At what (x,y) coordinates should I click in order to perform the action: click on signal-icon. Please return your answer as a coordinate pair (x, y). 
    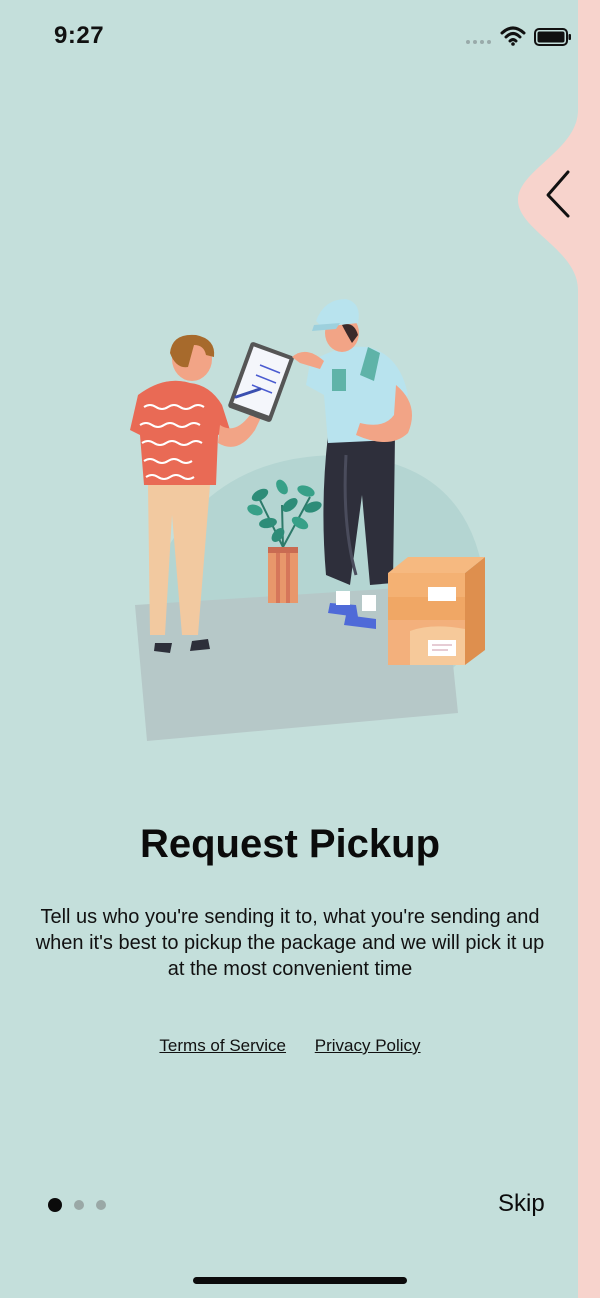
    Looking at the image, I should click on (478, 42).